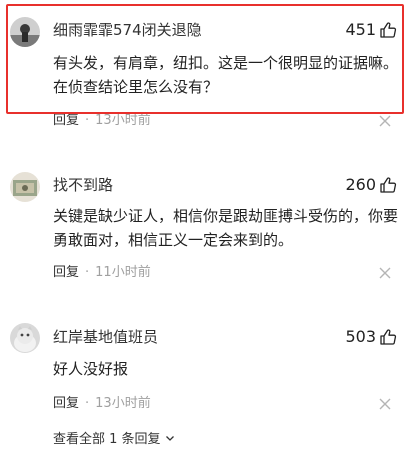 This screenshot has width=409, height=455. I want to click on like-button: 503, so click(371, 337).